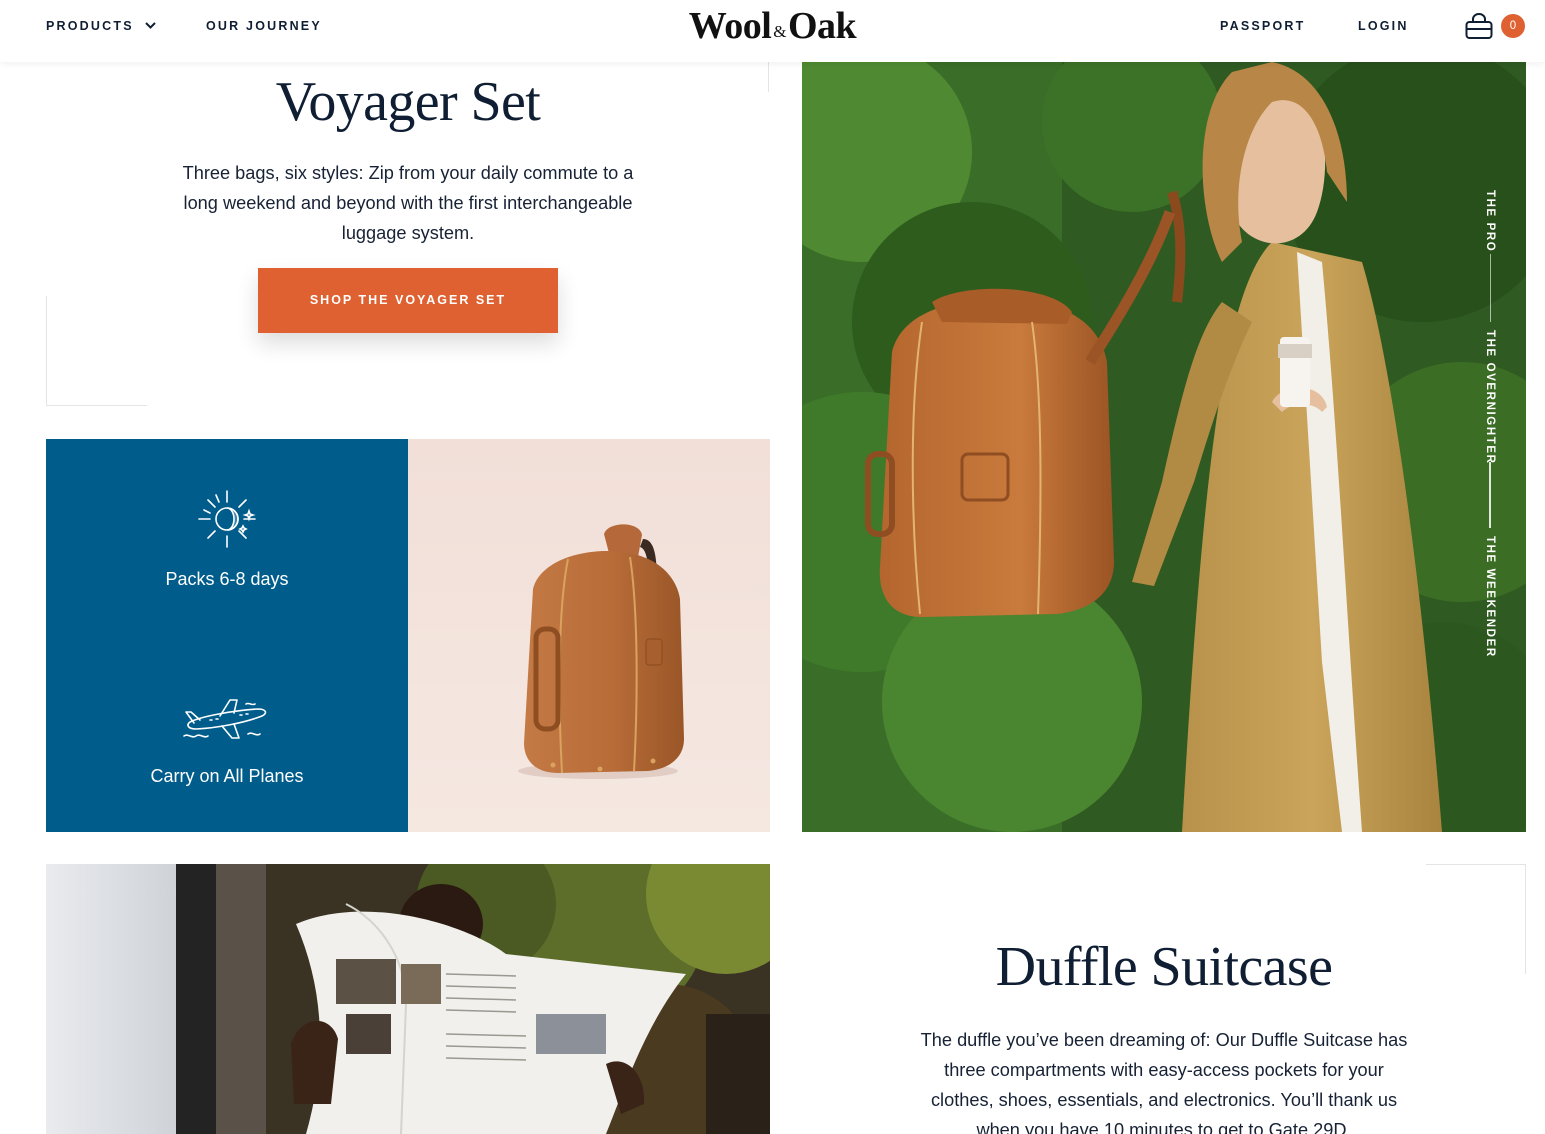  What do you see at coordinates (227, 635) in the screenshot?
I see `feature-panel: Packs 6-8 days Carry on All Planes` at bounding box center [227, 635].